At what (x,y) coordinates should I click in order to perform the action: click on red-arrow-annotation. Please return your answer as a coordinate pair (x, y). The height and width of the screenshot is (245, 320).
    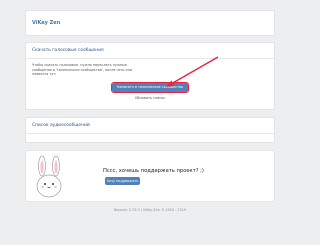
    Looking at the image, I should click on (192, 71).